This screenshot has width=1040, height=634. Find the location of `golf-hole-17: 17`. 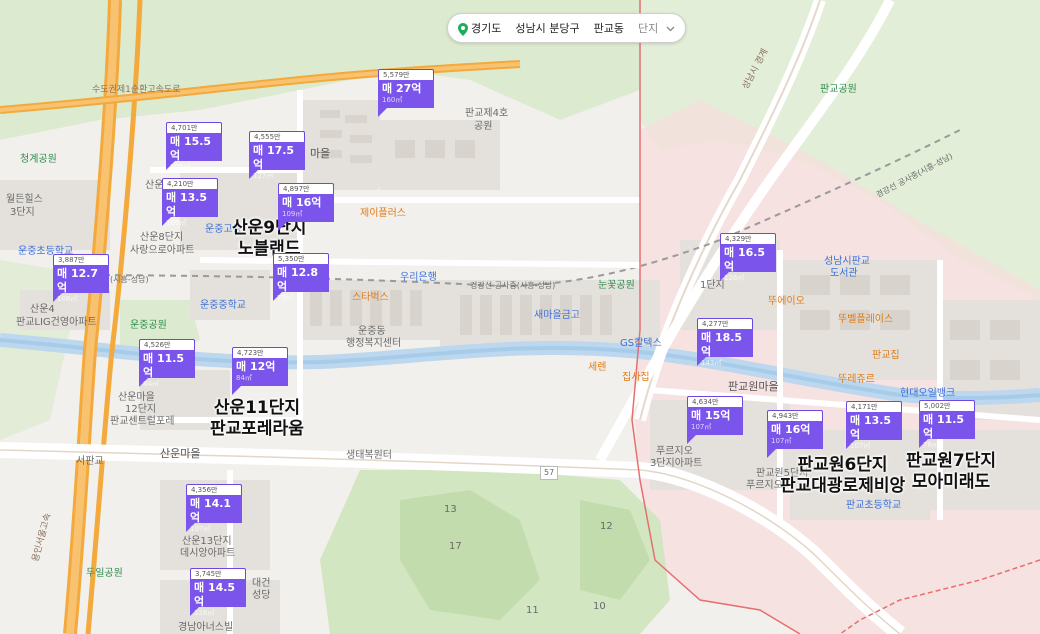

golf-hole-17: 17 is located at coordinates (455, 546).